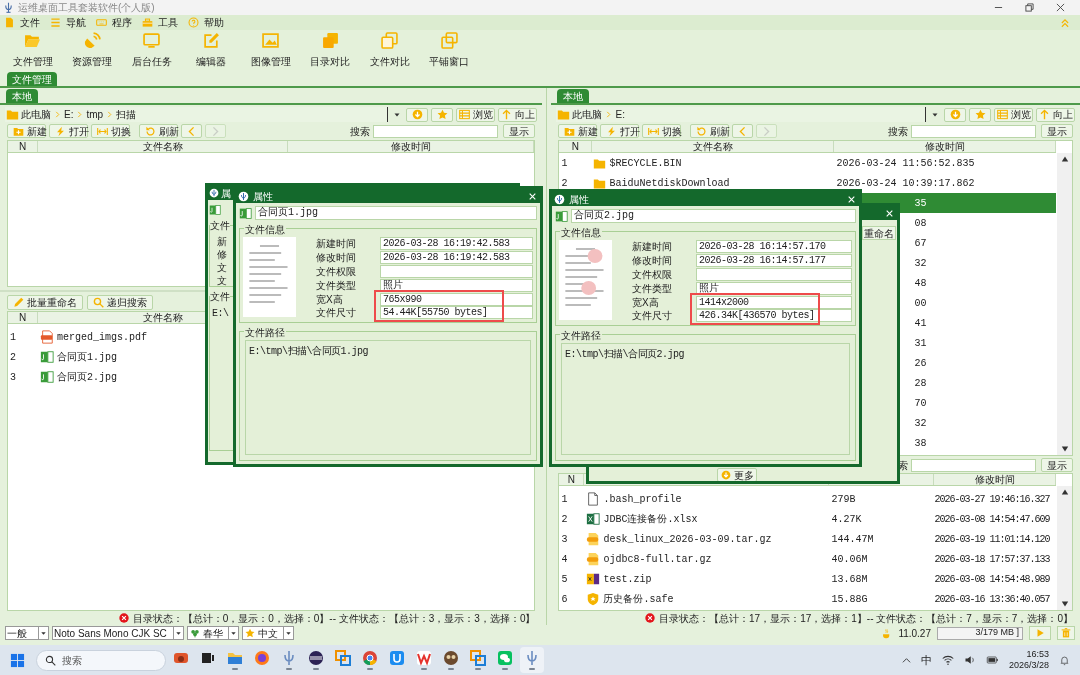 The image size is (1080, 675). I want to click on modified-time: 2026-03-24 11:56:52.835, so click(905, 163).